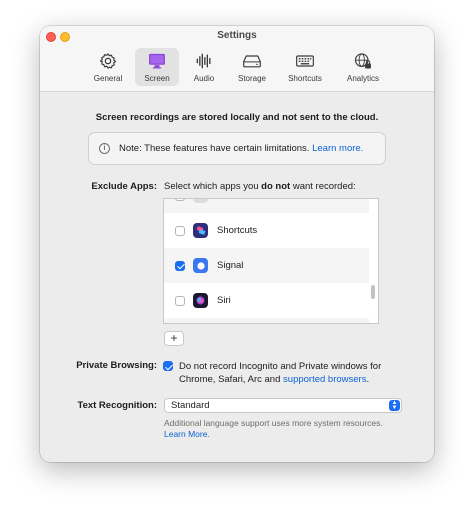 Image resolution: width=474 pixels, height=514 pixels. I want to click on learn-more-link: Learn more., so click(337, 148).